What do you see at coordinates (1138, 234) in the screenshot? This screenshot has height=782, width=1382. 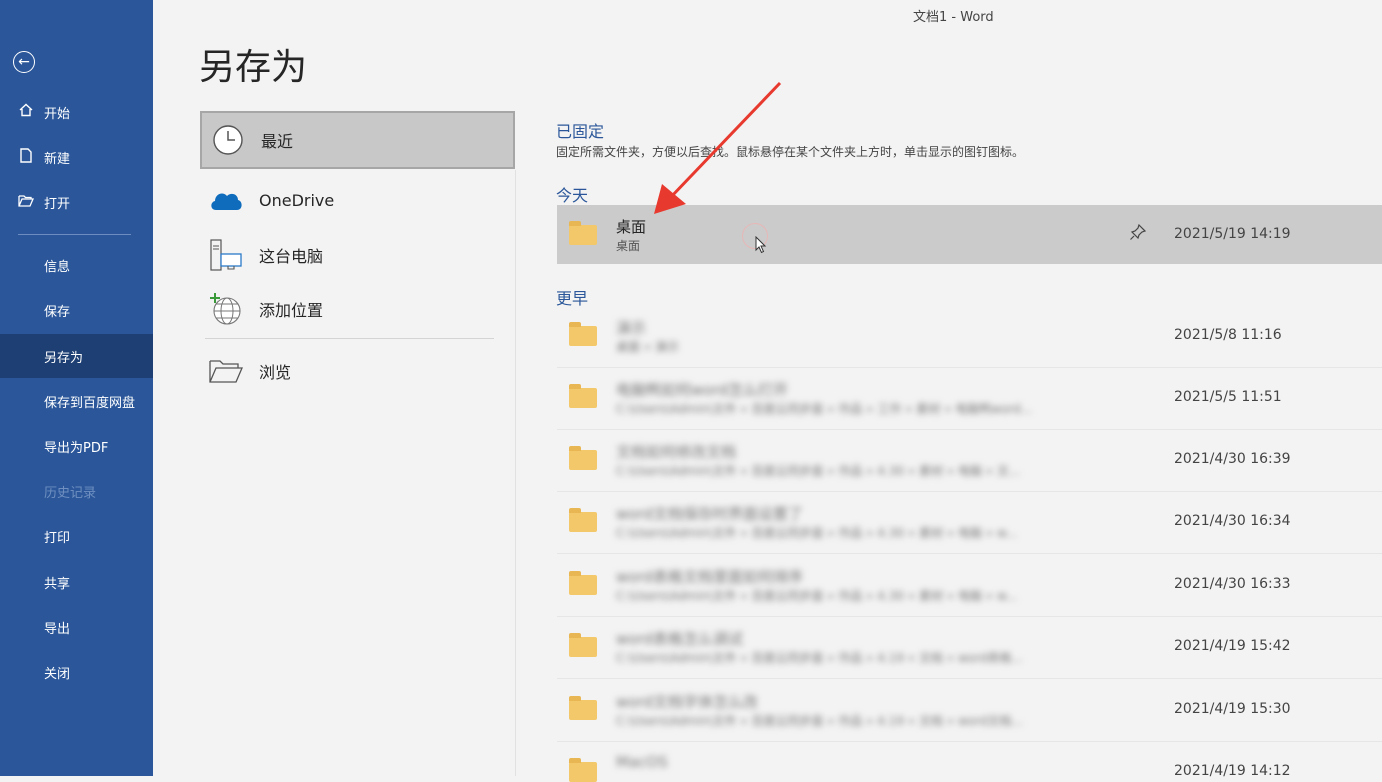 I see `pin-icon` at bounding box center [1138, 234].